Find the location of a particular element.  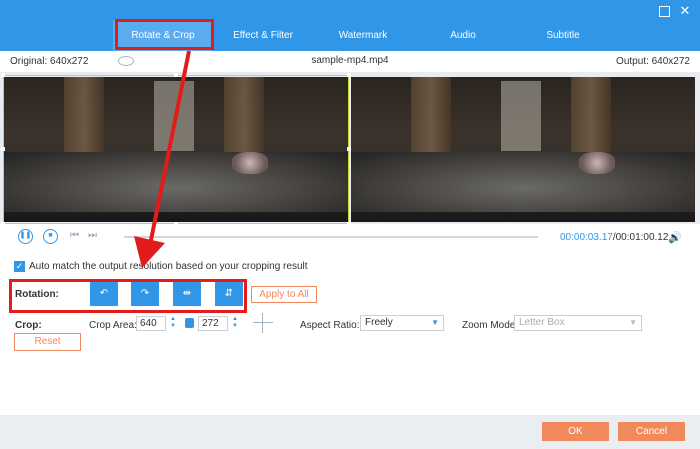

skip-forward-icon: ⏭ is located at coordinates (92, 235).